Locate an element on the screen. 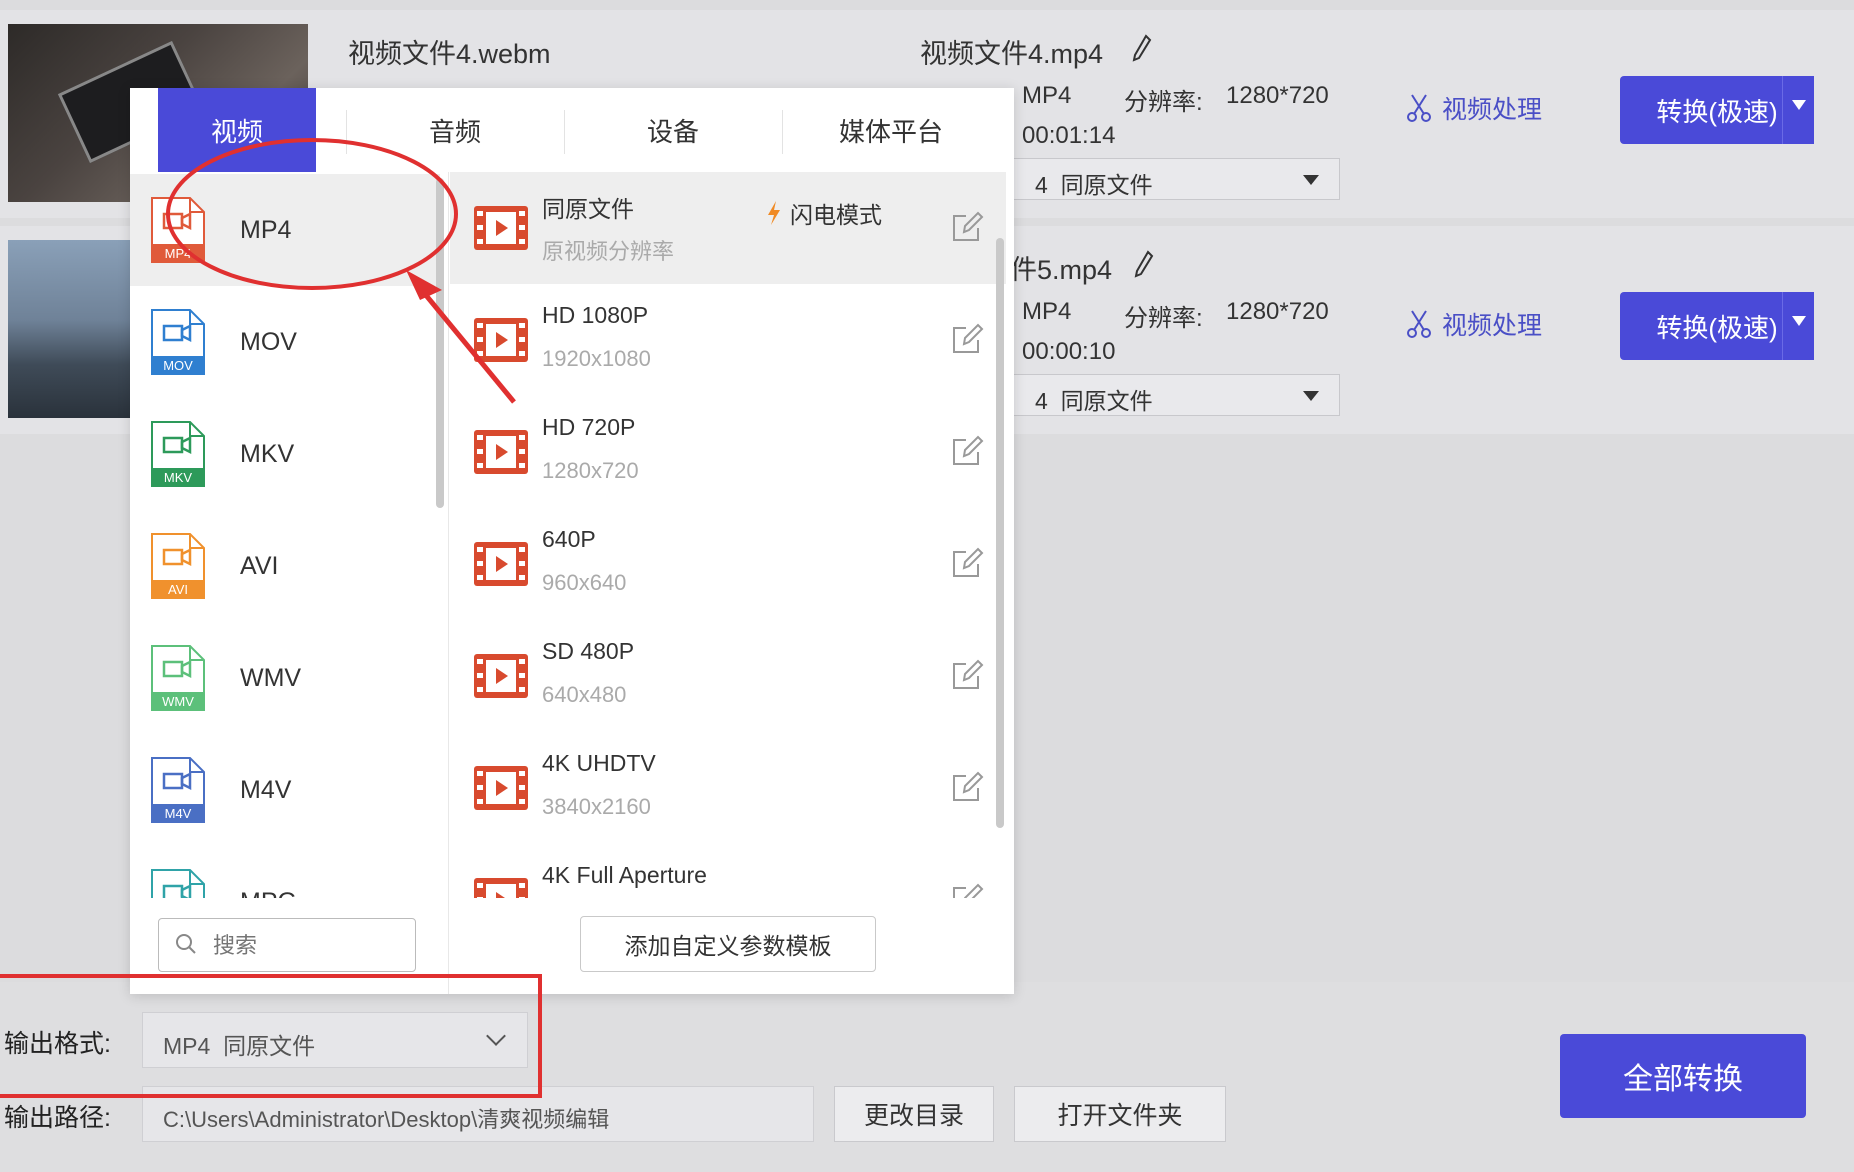 The height and width of the screenshot is (1172, 1854). output-format-label: 输出格式: is located at coordinates (57, 1044).